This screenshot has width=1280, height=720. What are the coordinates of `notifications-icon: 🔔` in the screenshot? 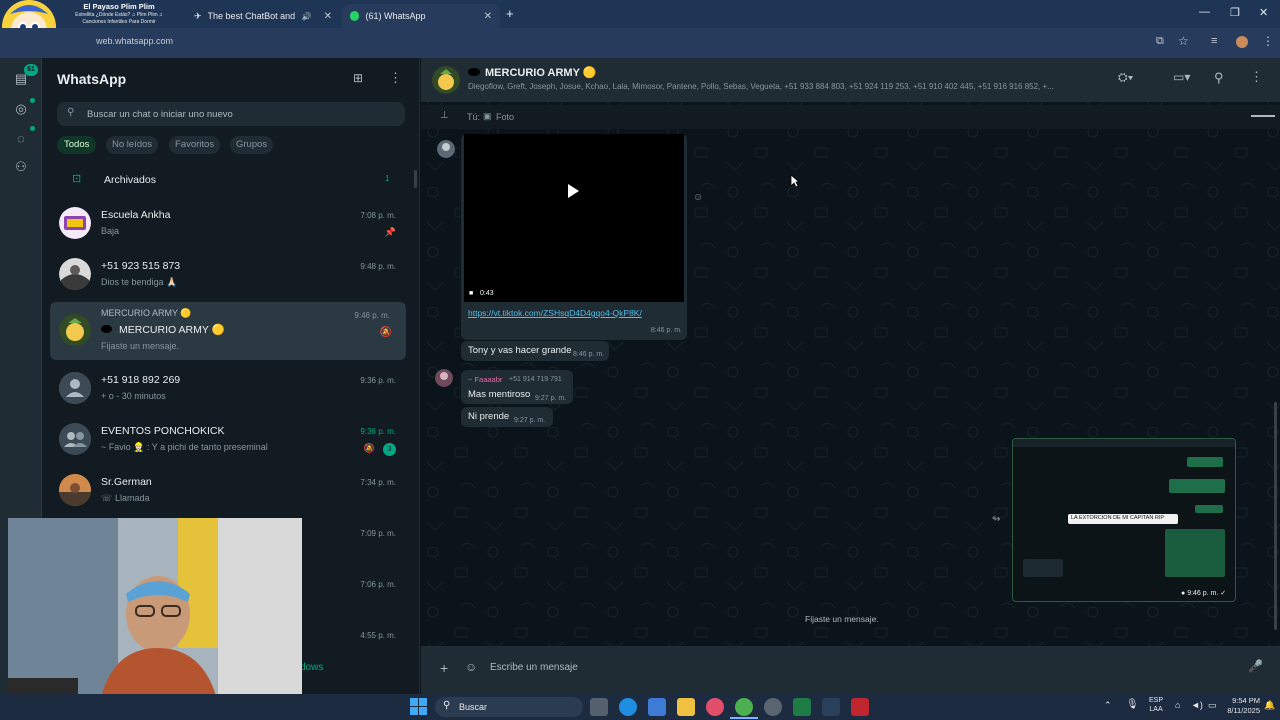 It's located at (1269, 705).